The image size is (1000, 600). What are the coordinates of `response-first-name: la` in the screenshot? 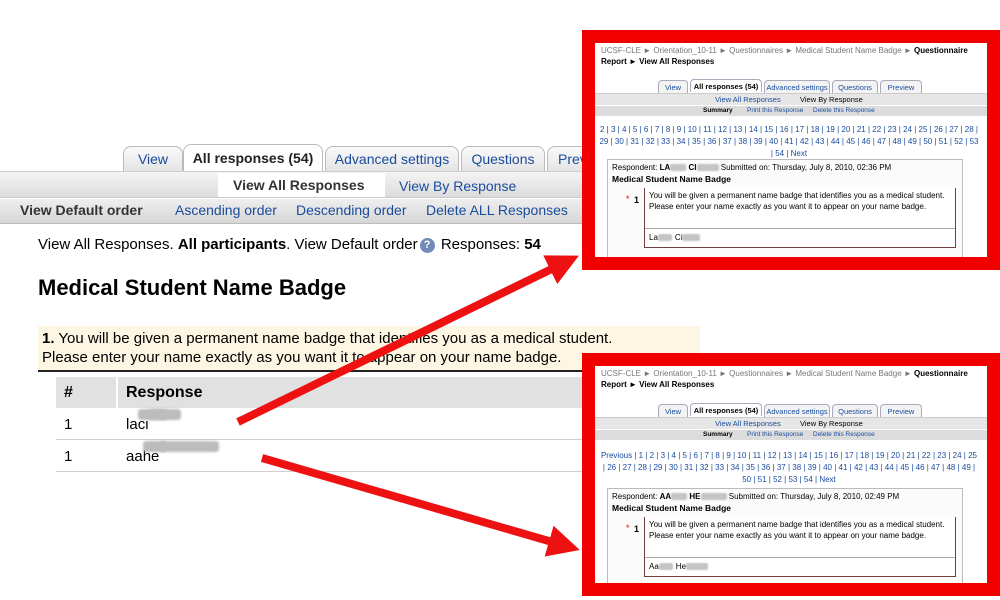 It's located at (132, 424).